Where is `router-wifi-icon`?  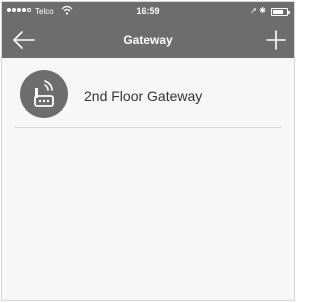
router-wifi-icon is located at coordinates (44, 93).